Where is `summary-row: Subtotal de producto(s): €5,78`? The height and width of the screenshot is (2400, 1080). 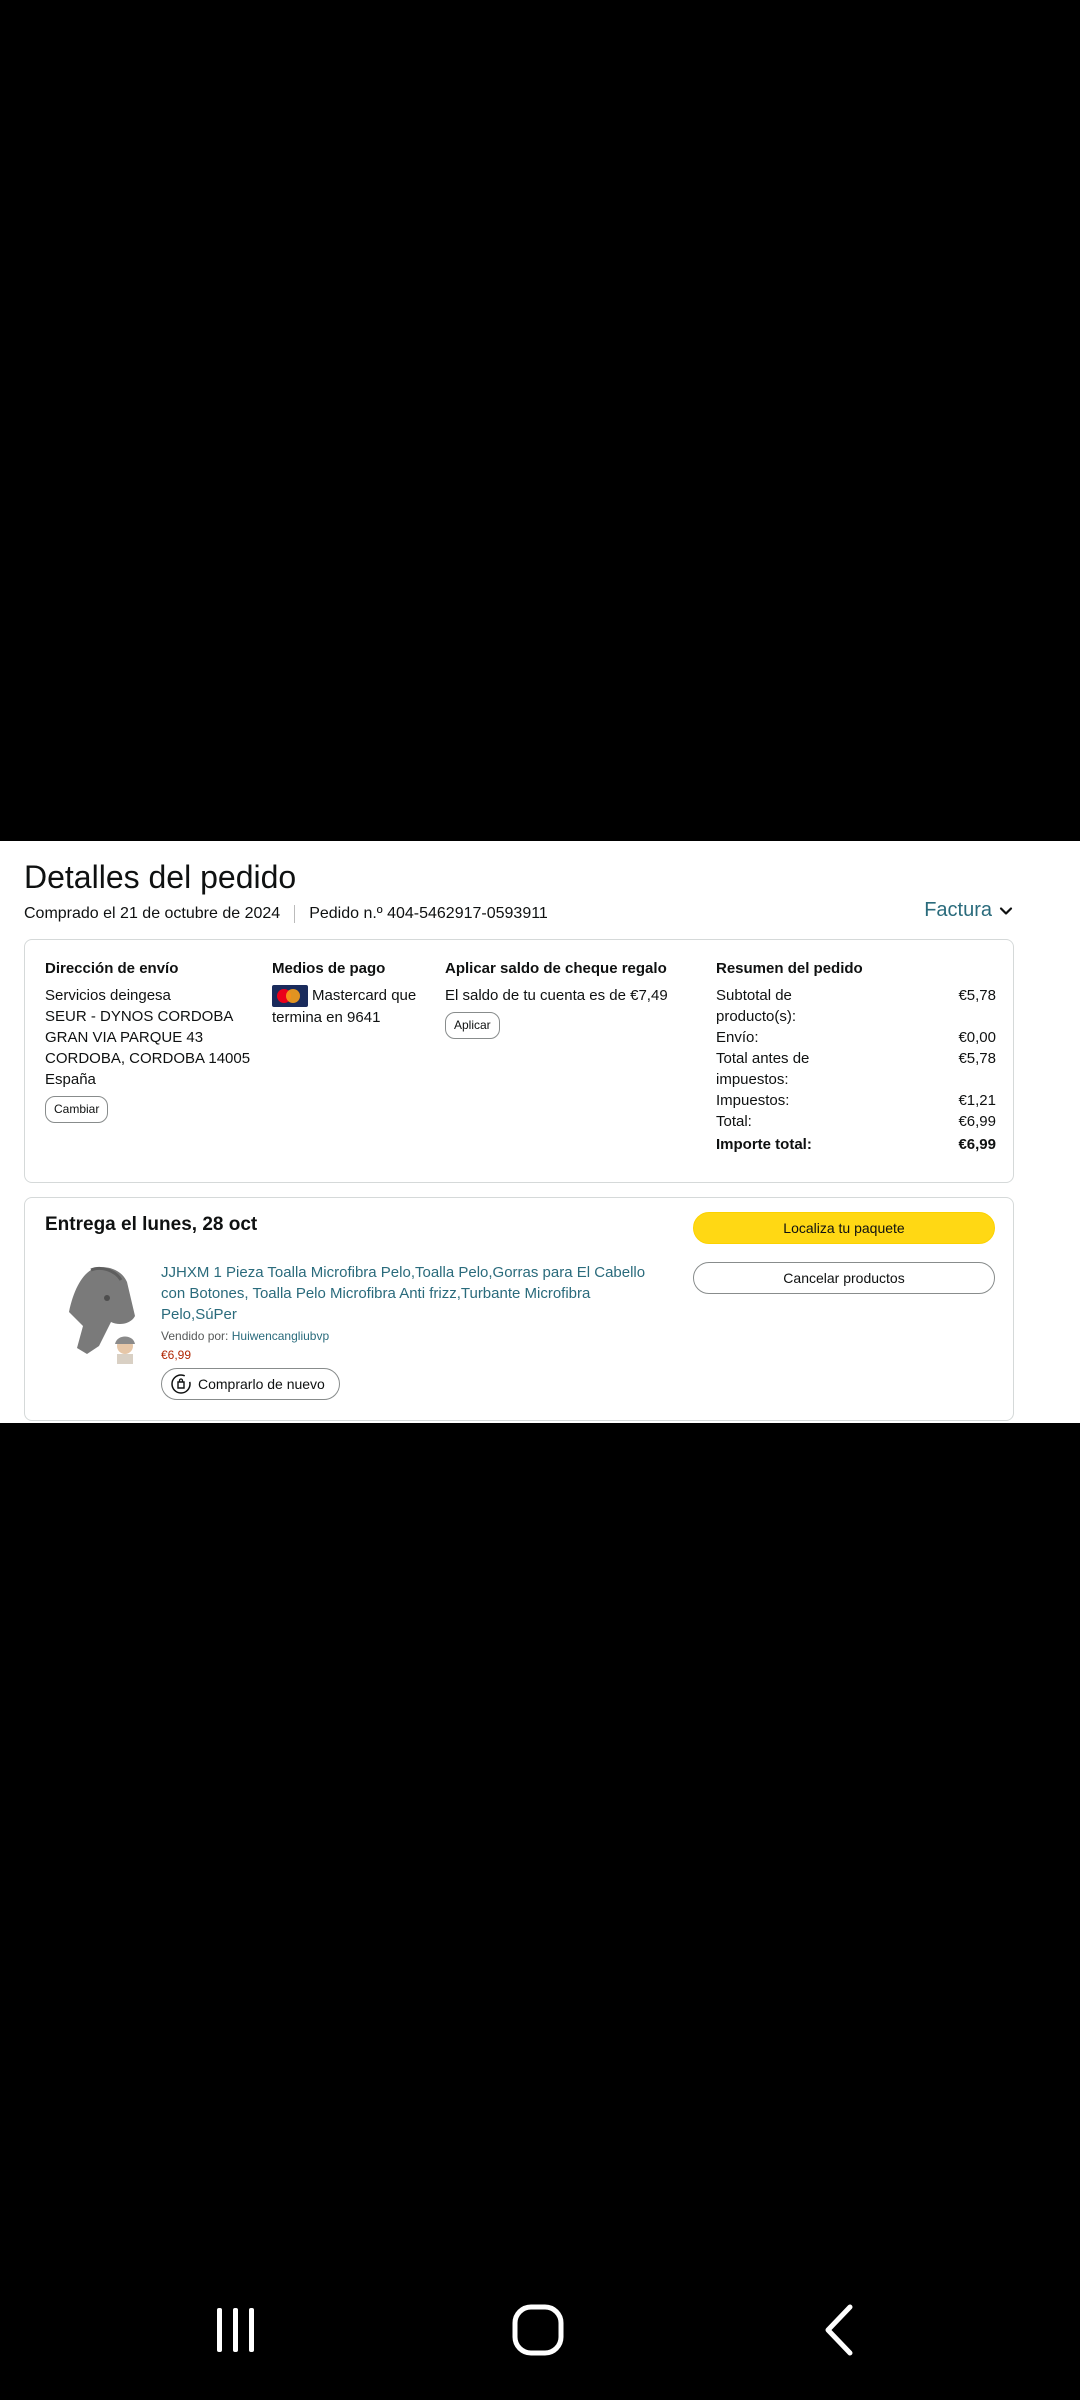 summary-row: Subtotal de producto(s): €5,78 is located at coordinates (856, 1006).